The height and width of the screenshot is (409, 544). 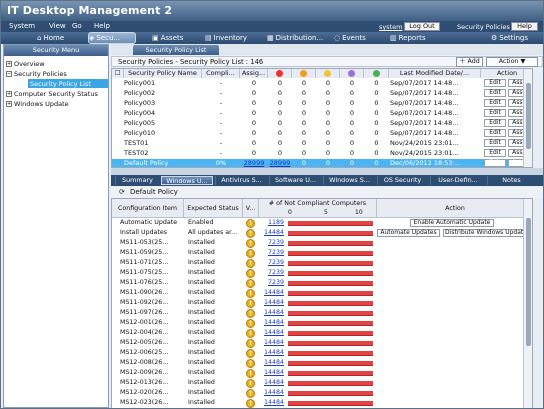 I want to click on policy-scrollbar, so click(x=527, y=118).